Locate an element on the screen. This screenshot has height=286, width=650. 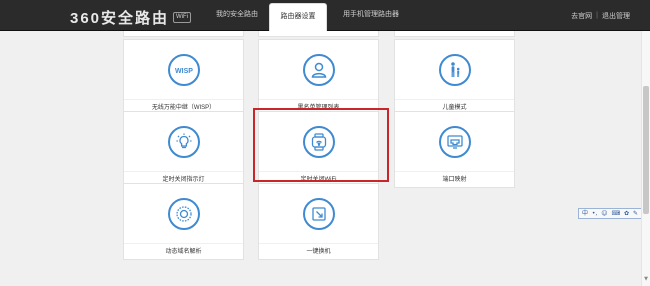
tab-my-router: 我的安全路由 is located at coordinates (237, 15).